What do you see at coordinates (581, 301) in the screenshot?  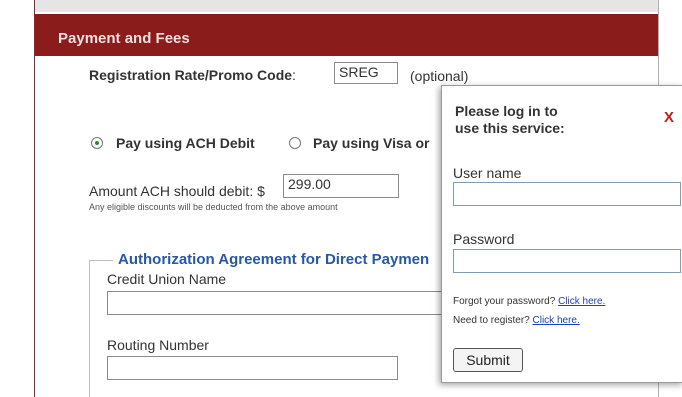 I see `forgot-password-link: Click here.` at bounding box center [581, 301].